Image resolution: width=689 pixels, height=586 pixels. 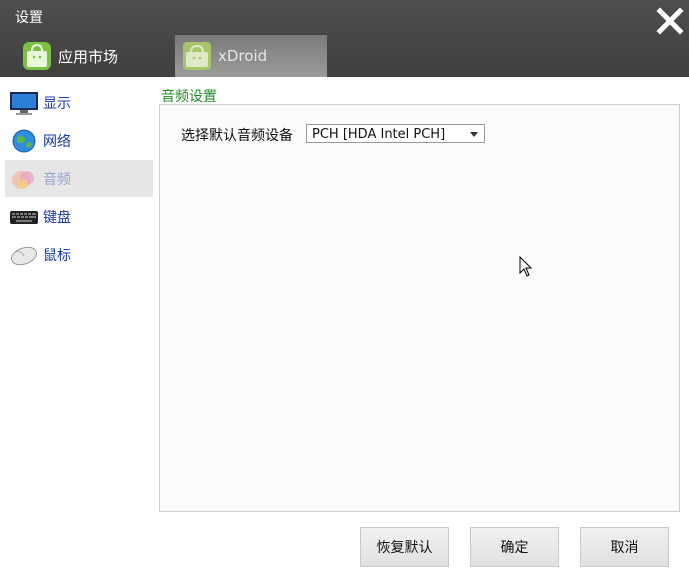 What do you see at coordinates (79, 140) in the screenshot?
I see `sidebar-item-network: 网络` at bounding box center [79, 140].